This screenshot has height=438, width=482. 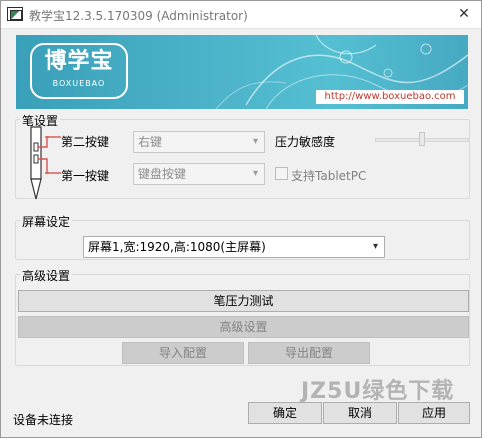 I want to click on export-config-button: 导出配置, so click(x=309, y=353).